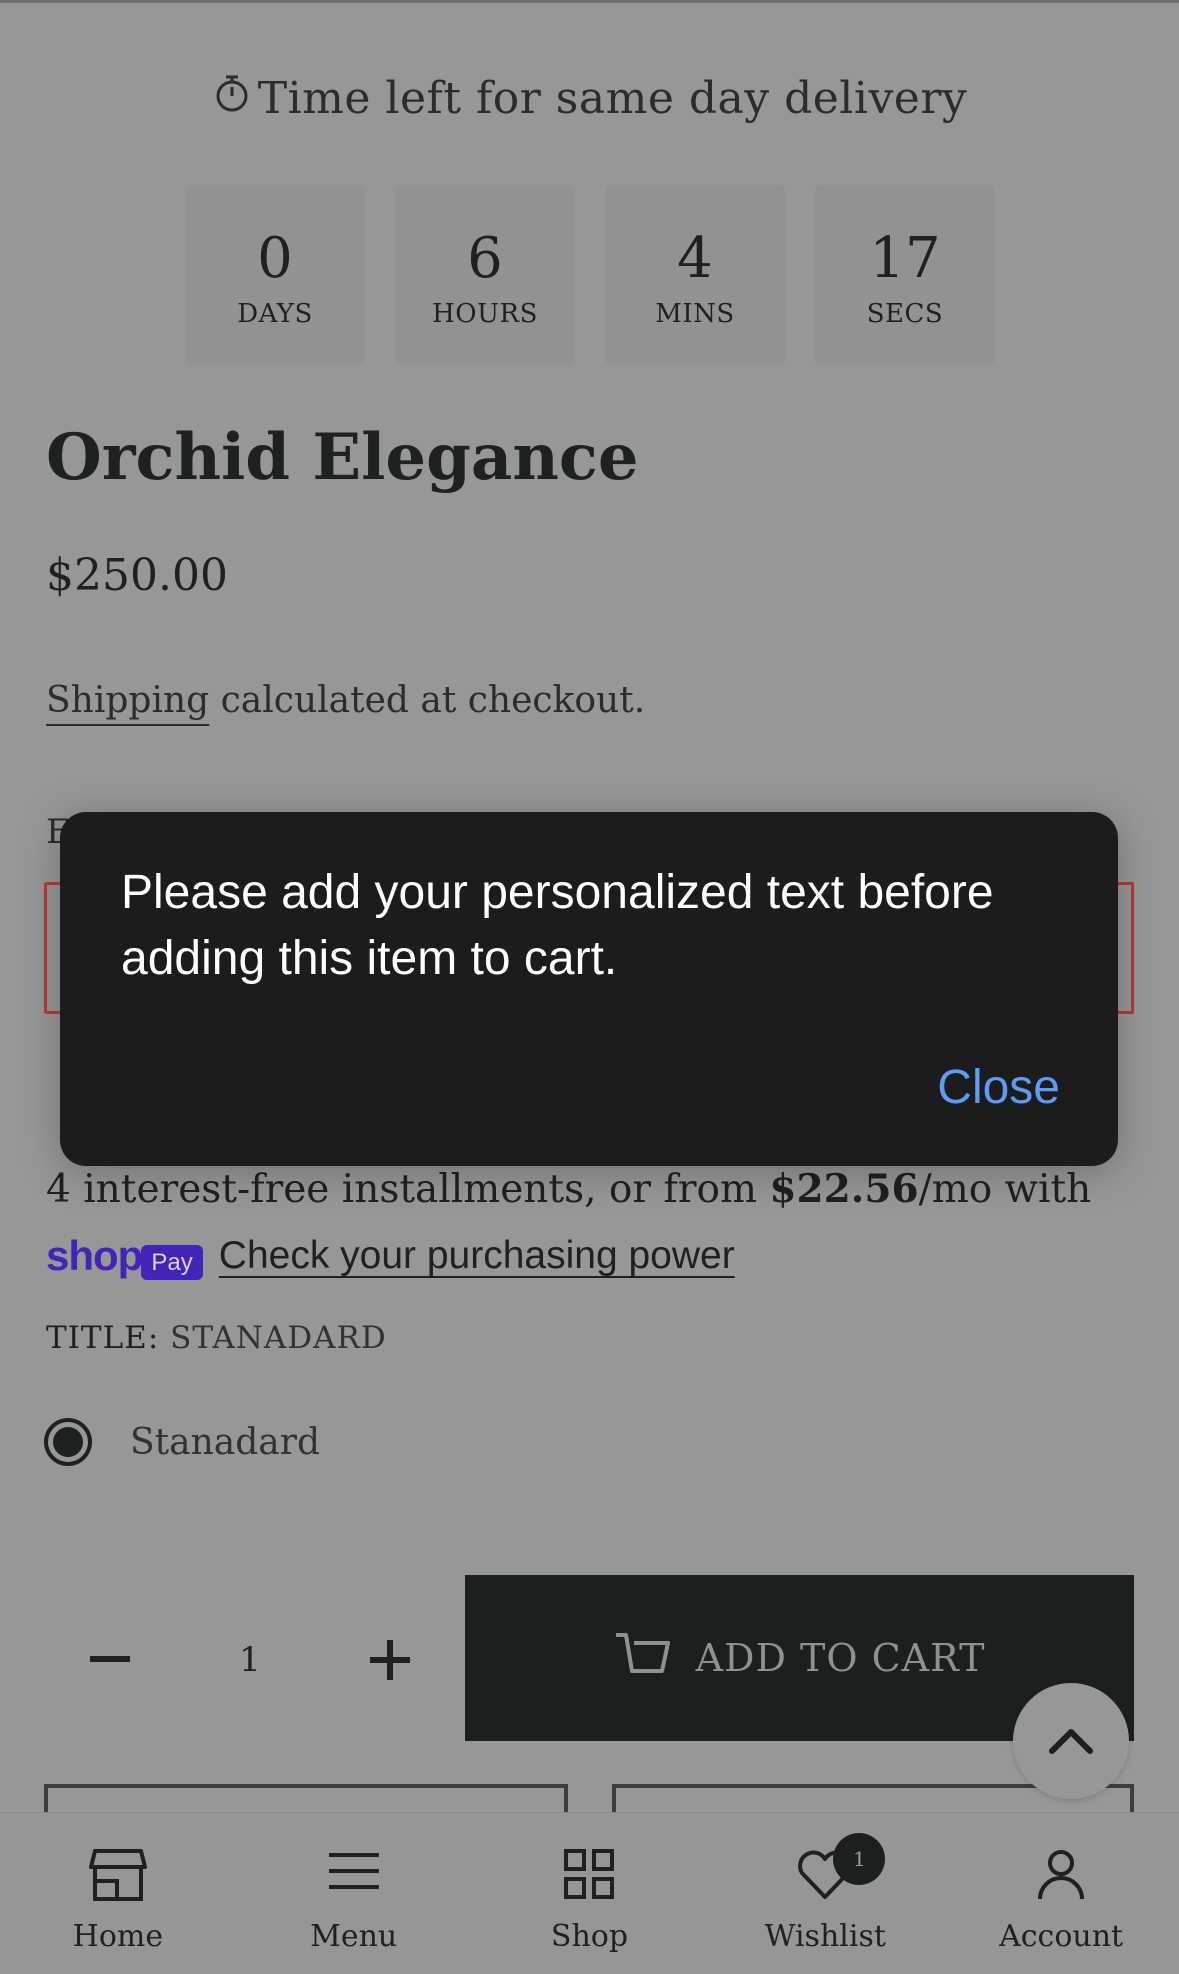 This screenshot has width=1179, height=1974. I want to click on quantity-stepper: 1, so click(250, 1660).